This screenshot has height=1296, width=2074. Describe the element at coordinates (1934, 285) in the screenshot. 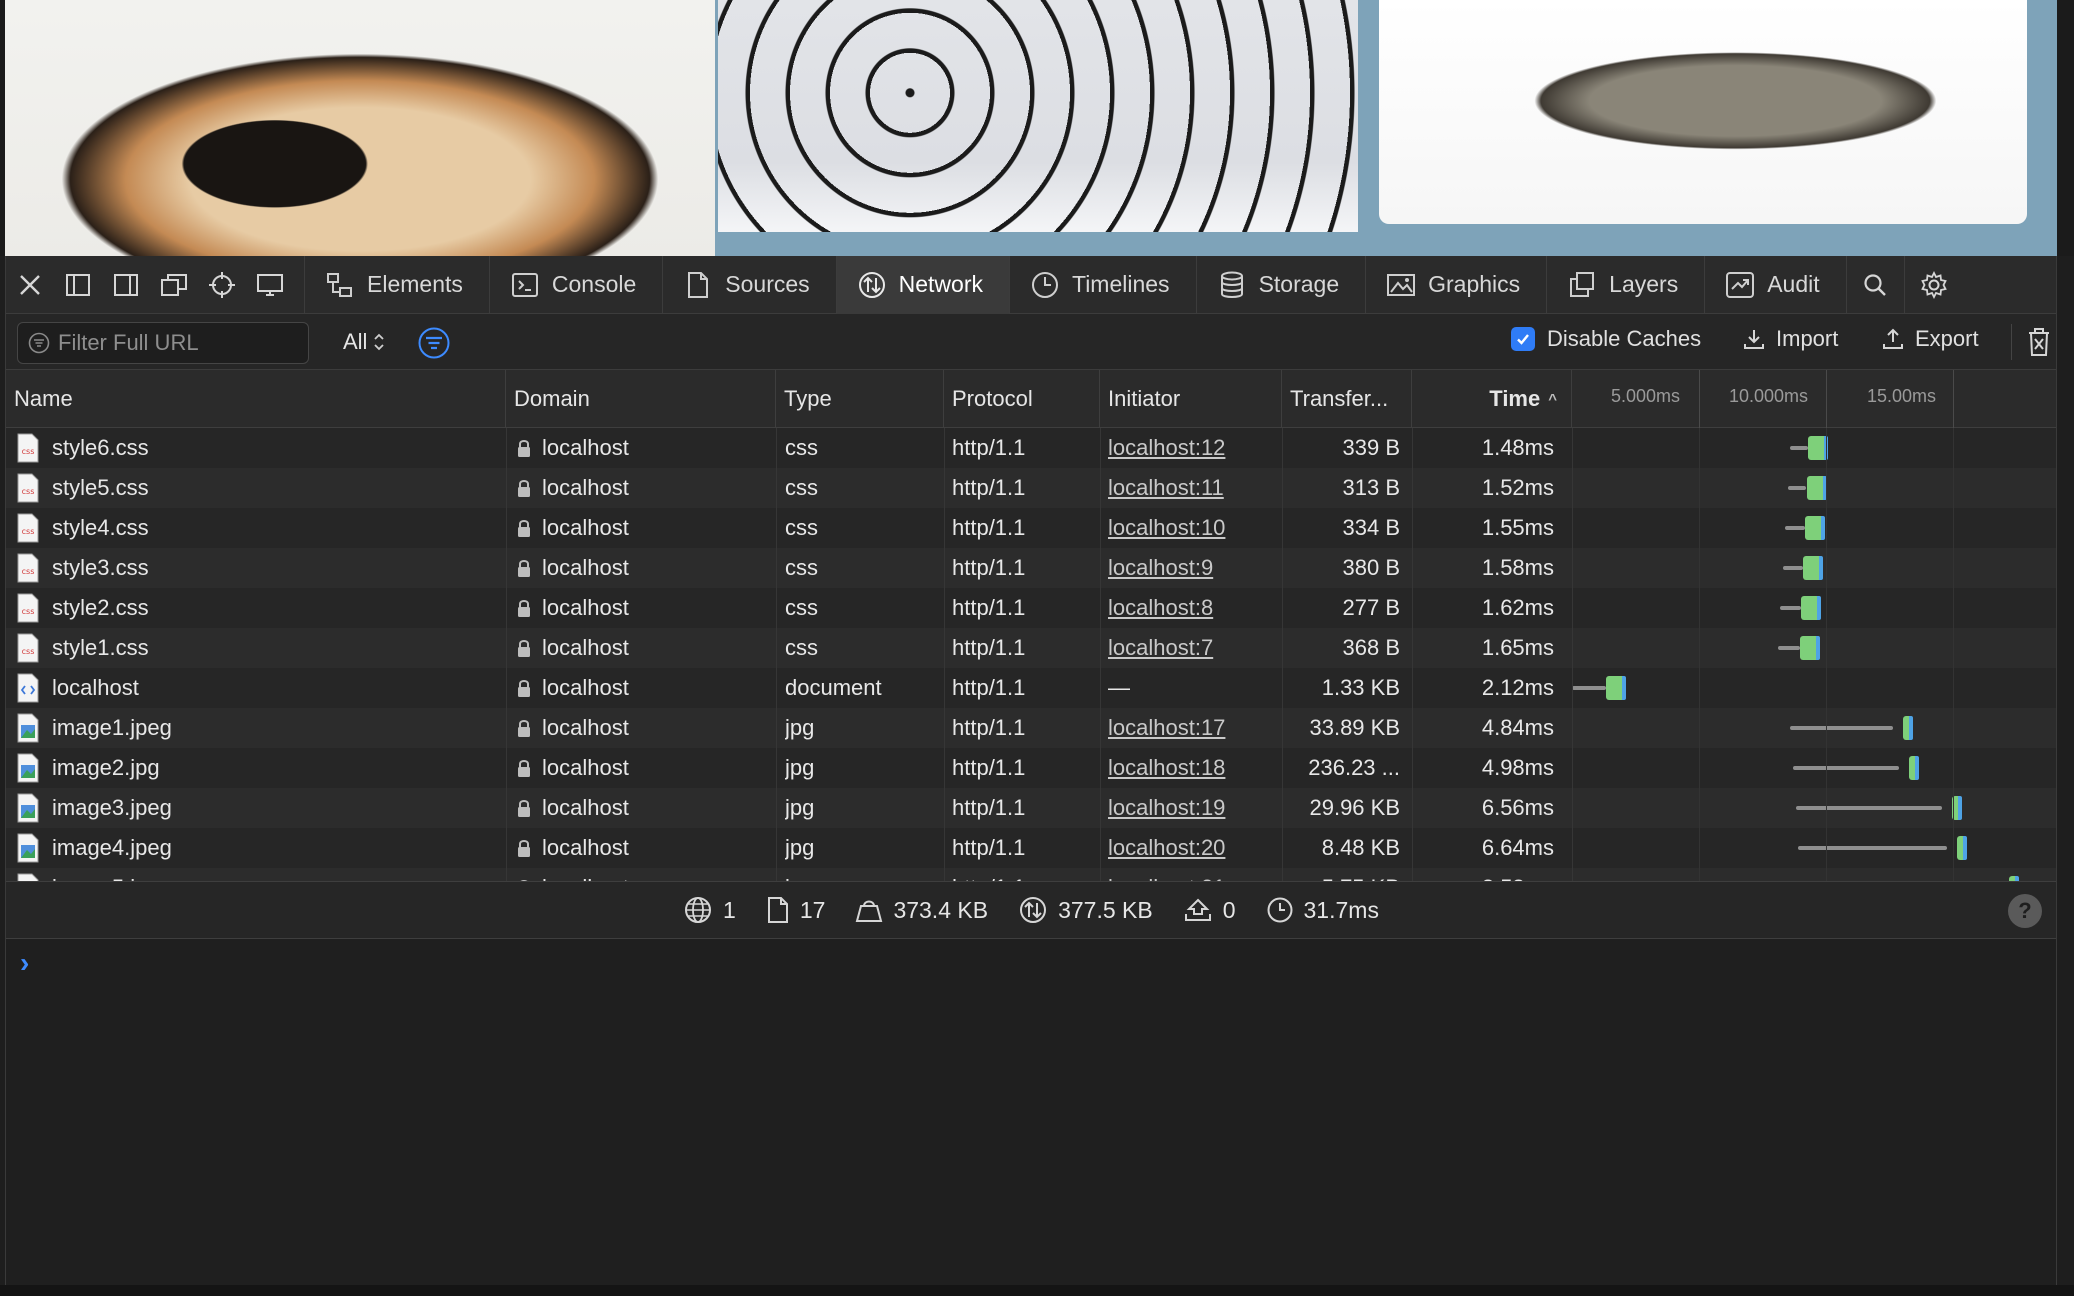

I see `settings-gear-icon` at that location.